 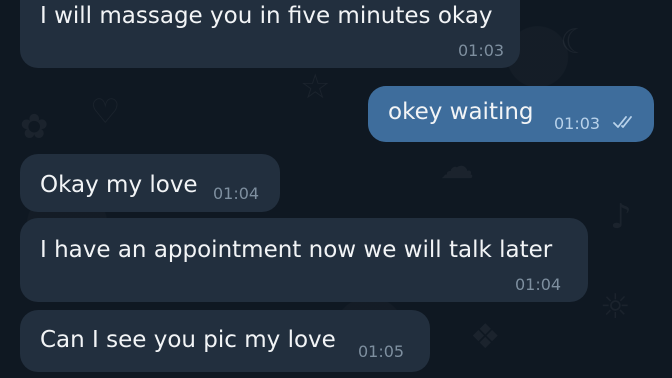 I want to click on wallpaper-star-icon: ☆, so click(x=315, y=87).